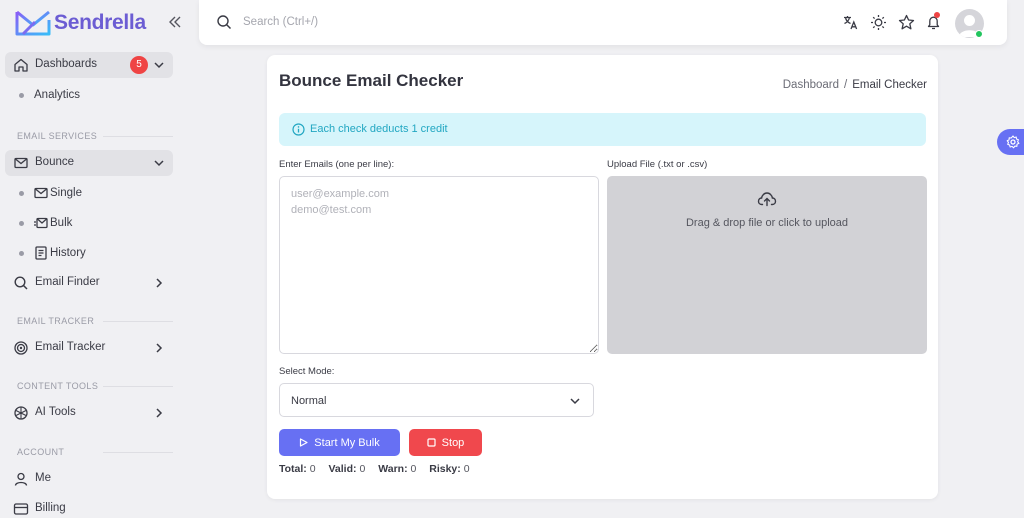  I want to click on sidebar-item-label: Dashboards, so click(66, 64).